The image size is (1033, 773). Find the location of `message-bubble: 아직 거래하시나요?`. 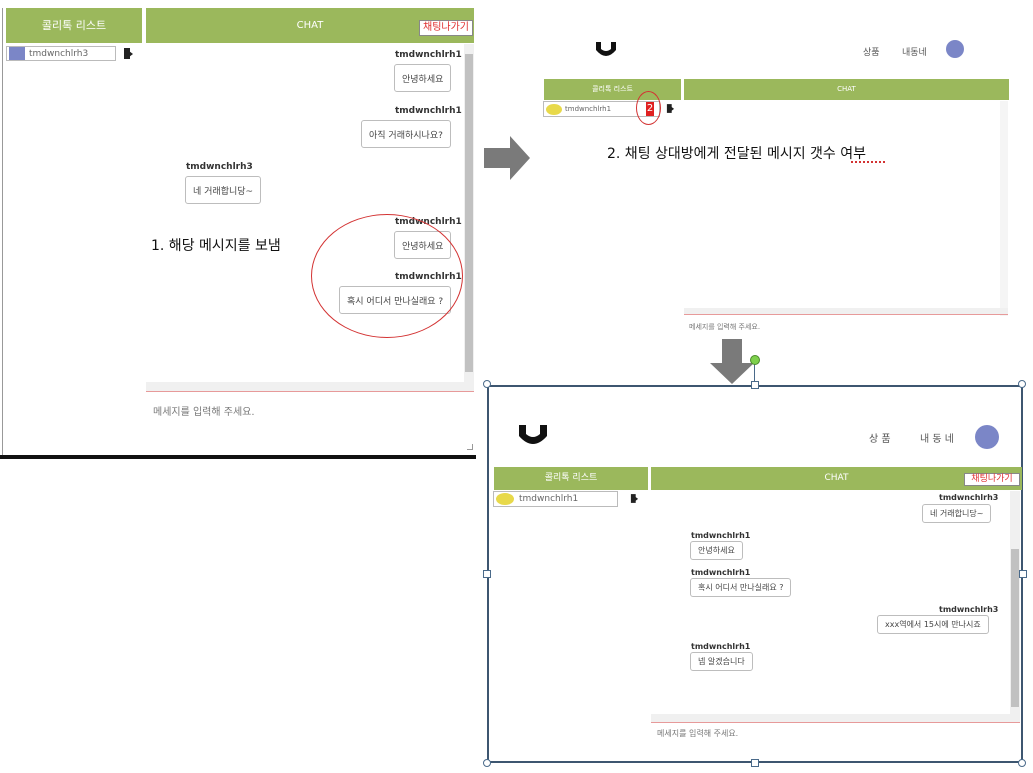

message-bubble: 아직 거래하시나요? is located at coordinates (406, 134).